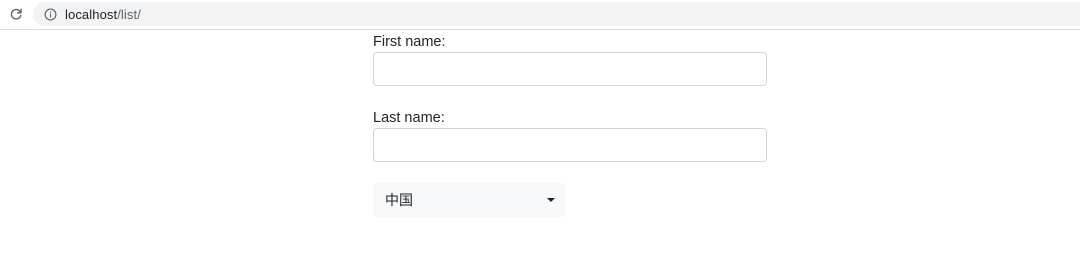 The height and width of the screenshot is (277, 1080). I want to click on url-text: localhost/list/, so click(103, 14).